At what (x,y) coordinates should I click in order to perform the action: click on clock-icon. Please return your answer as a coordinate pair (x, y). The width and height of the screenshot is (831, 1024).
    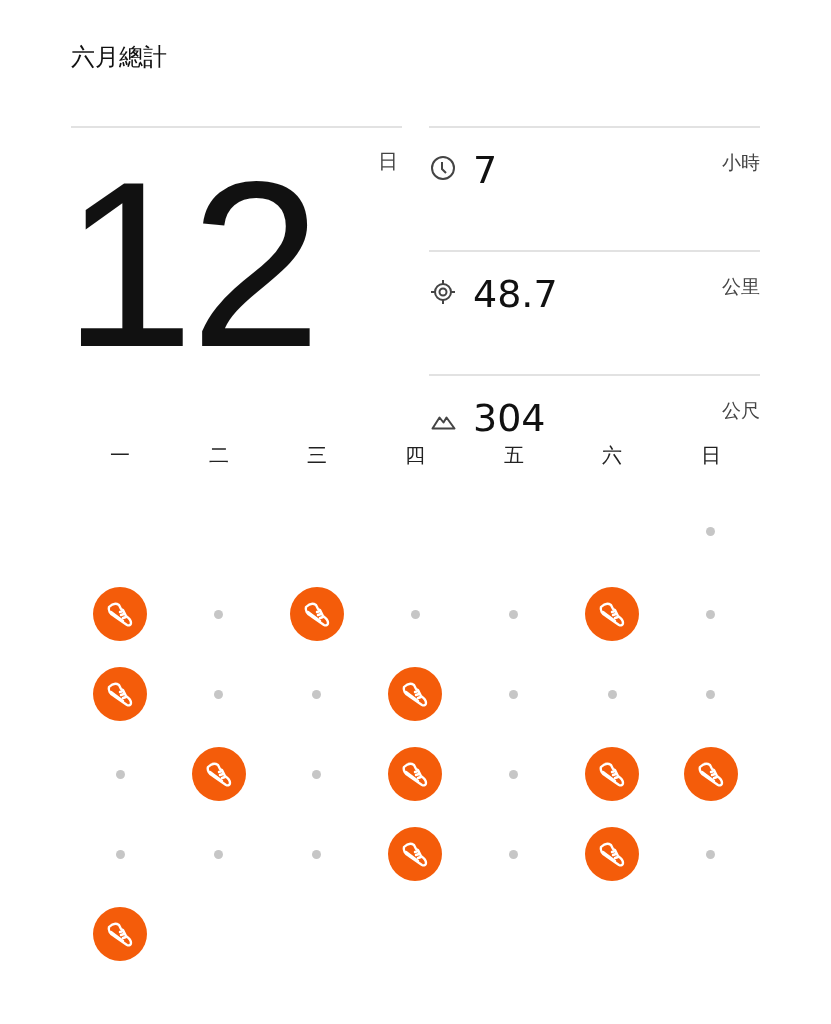
    Looking at the image, I should click on (443, 168).